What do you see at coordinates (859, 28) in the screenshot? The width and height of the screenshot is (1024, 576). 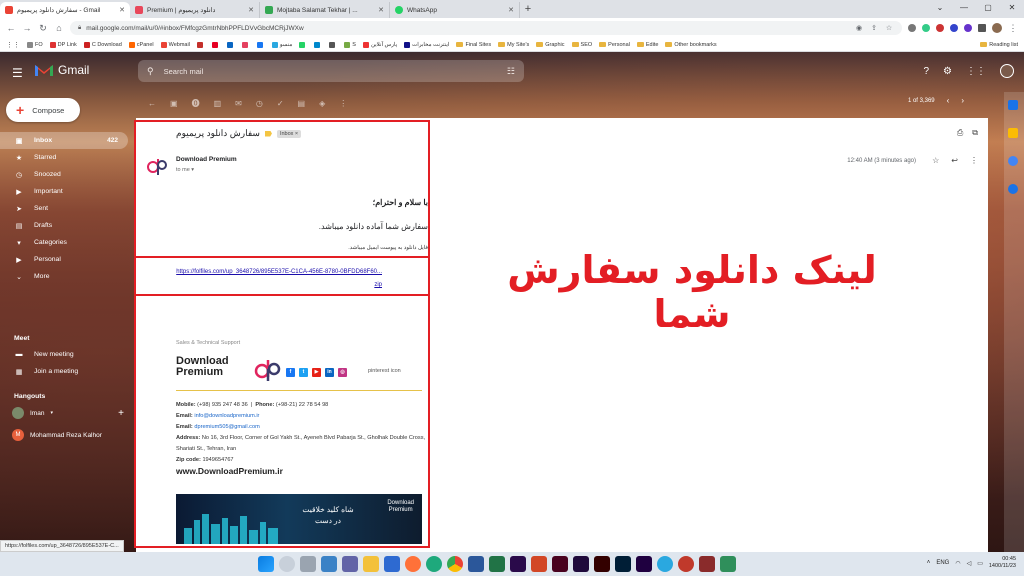 I see `view-icon: ◉` at bounding box center [859, 28].